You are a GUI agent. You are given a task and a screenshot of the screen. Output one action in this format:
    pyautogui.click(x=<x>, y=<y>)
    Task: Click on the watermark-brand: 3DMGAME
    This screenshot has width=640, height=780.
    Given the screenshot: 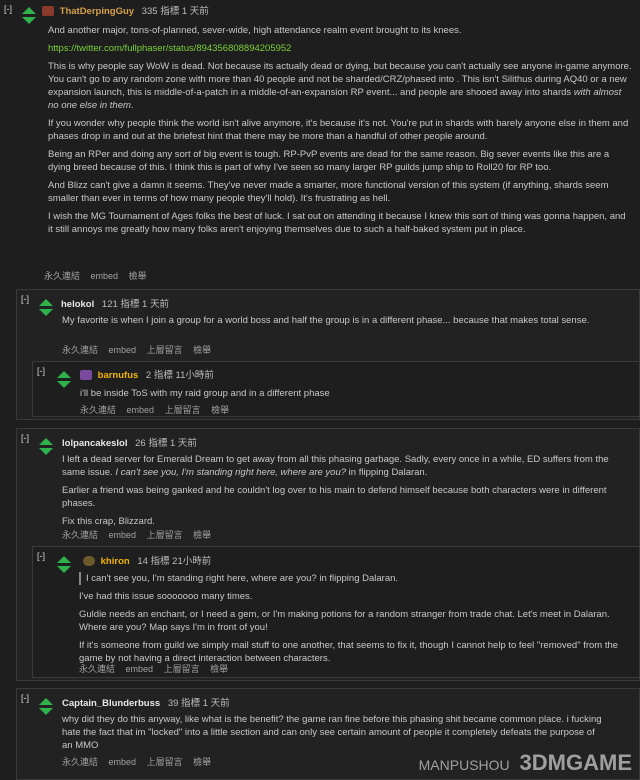 What is the action you would take?
    pyautogui.click(x=575, y=762)
    